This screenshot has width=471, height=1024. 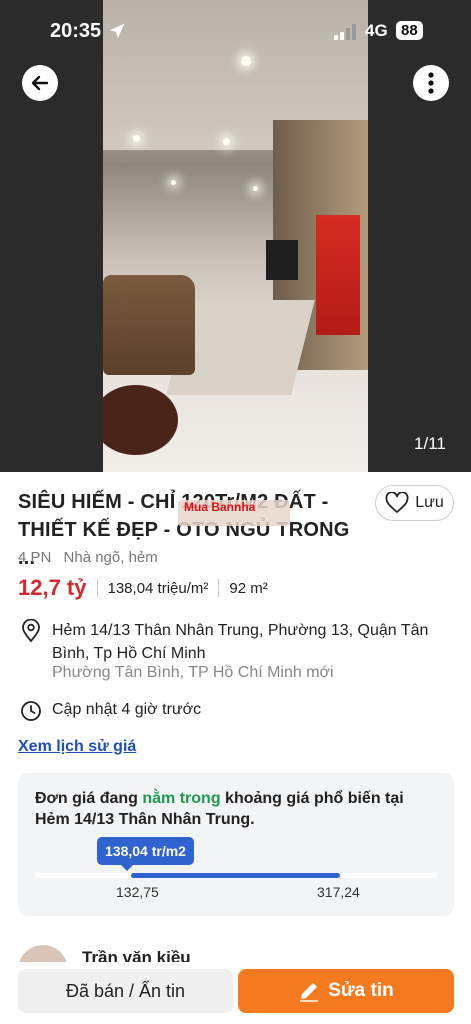 What do you see at coordinates (235, 875) in the screenshot?
I see `price-range-bar` at bounding box center [235, 875].